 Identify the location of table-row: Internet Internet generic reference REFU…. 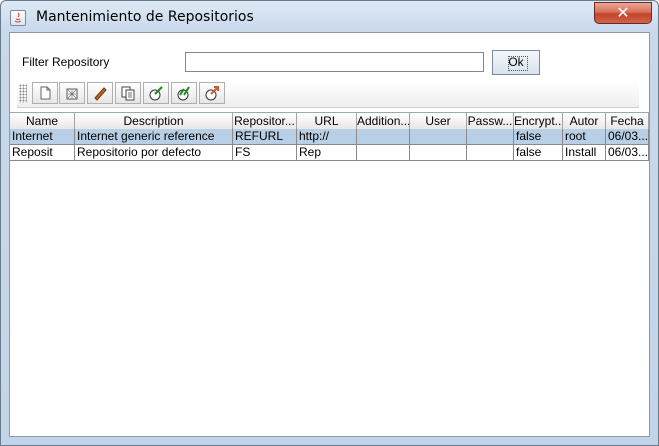
(329, 137).